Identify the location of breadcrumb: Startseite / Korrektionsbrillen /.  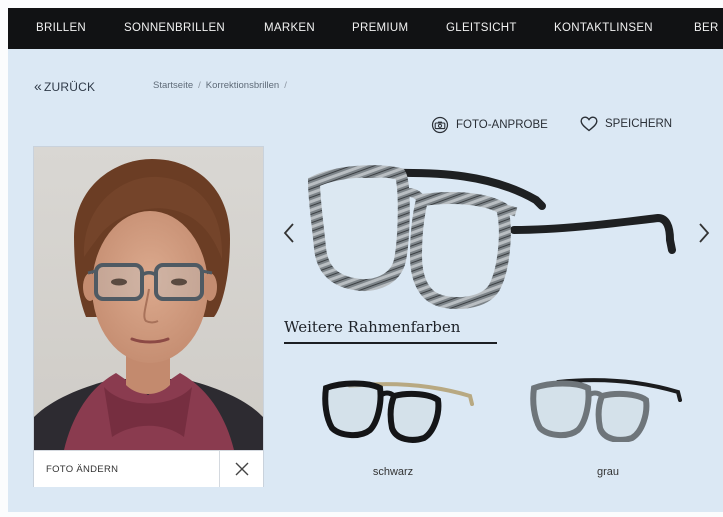
(222, 85).